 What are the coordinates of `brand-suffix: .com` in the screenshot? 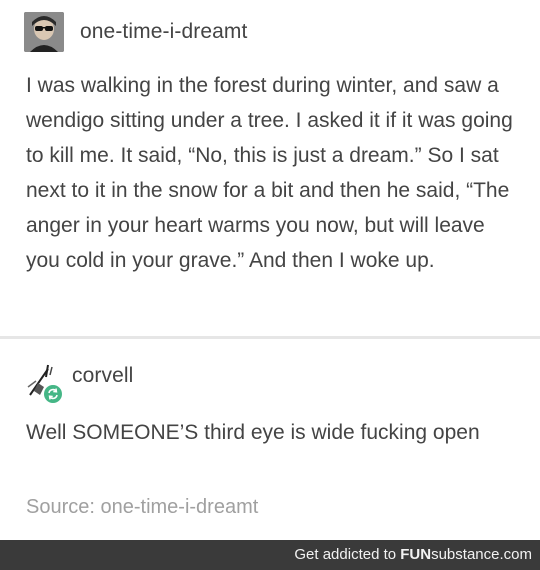 It's located at (515, 554).